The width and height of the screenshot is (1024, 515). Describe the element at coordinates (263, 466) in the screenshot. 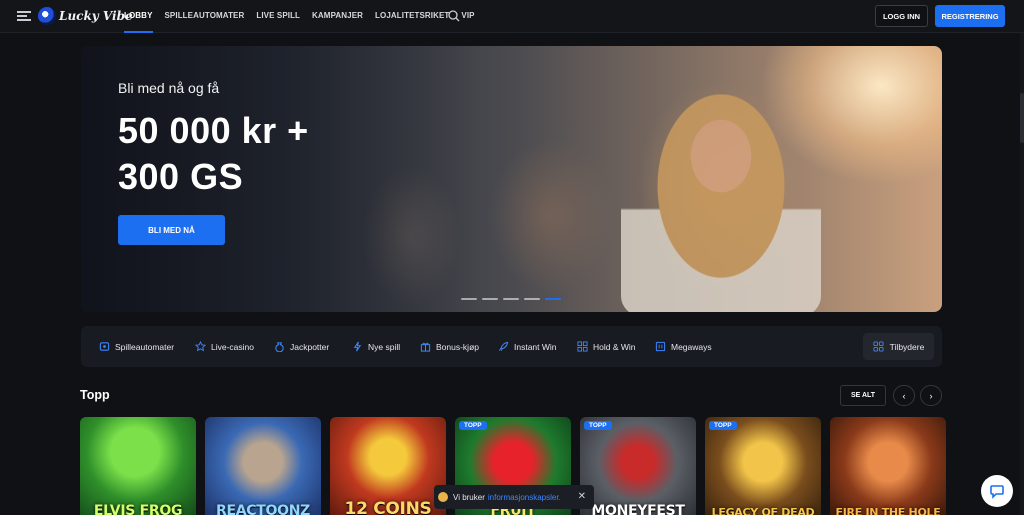

I see `game-tile-reactoonz: REACTOONZ` at that location.